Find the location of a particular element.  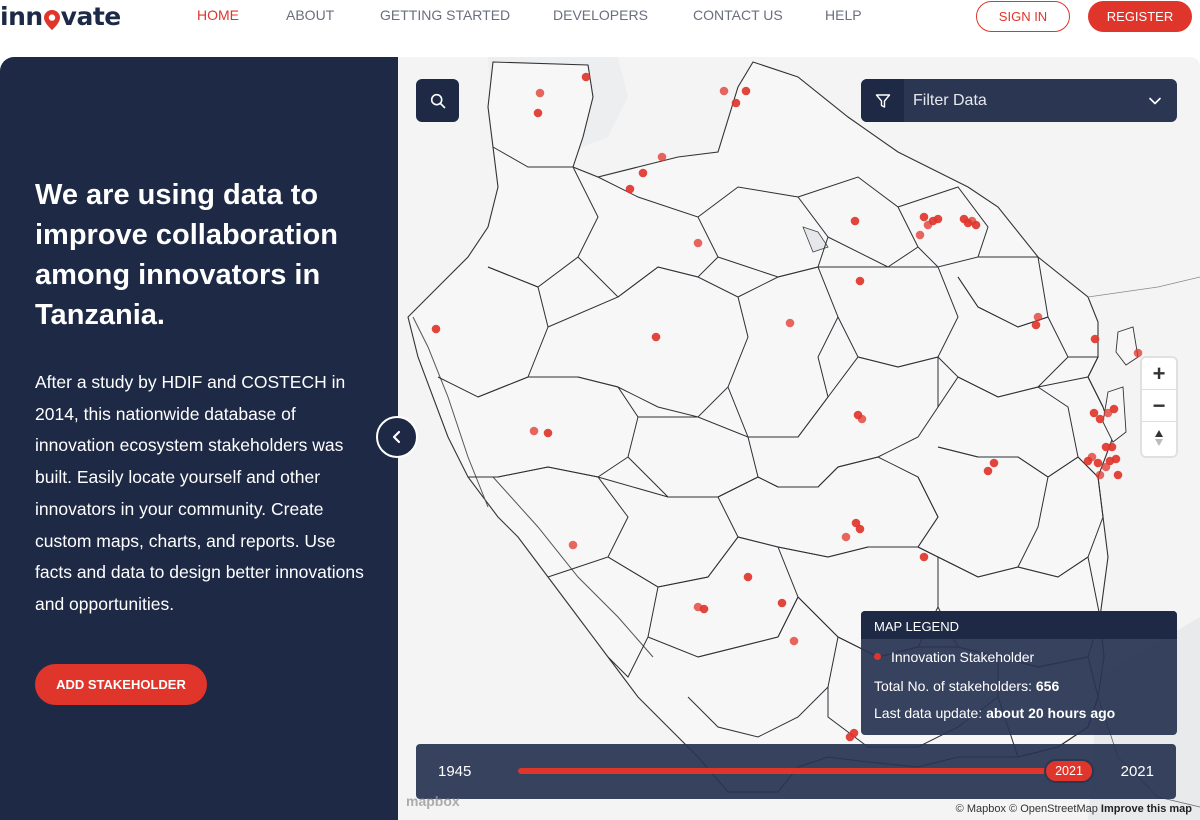

filter-icon-box is located at coordinates (882, 100).